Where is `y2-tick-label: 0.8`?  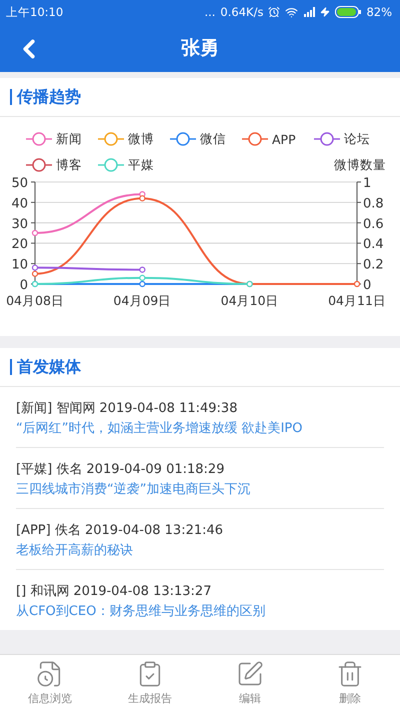 y2-tick-label: 0.8 is located at coordinates (373, 204).